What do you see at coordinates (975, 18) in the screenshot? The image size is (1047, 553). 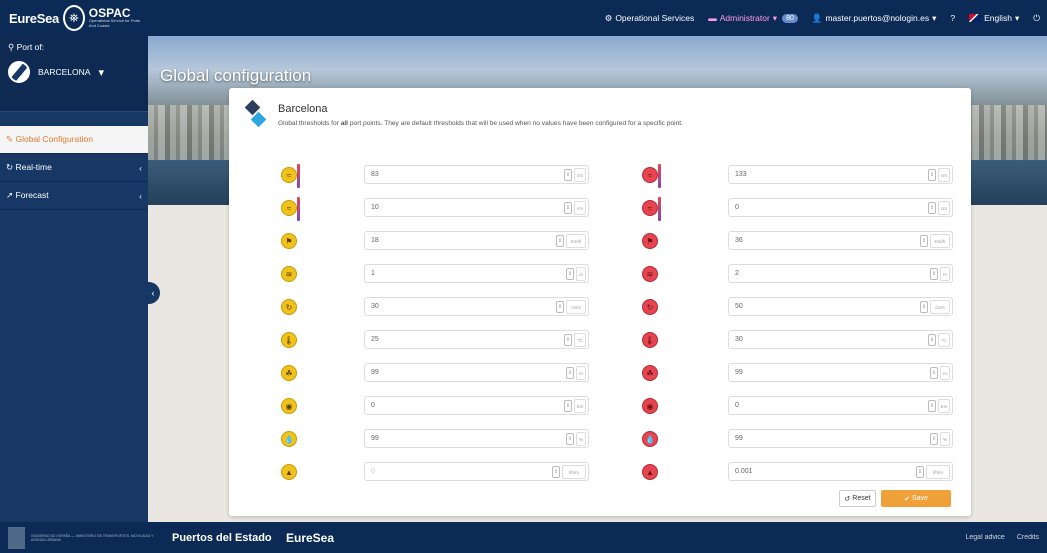 I see `uk-flag-icon` at bounding box center [975, 18].